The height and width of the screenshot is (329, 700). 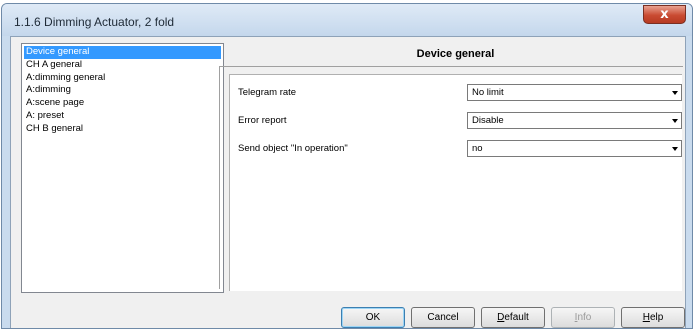 What do you see at coordinates (122, 65) in the screenshot?
I see `tree-item-ch-a-general: CH A general` at bounding box center [122, 65].